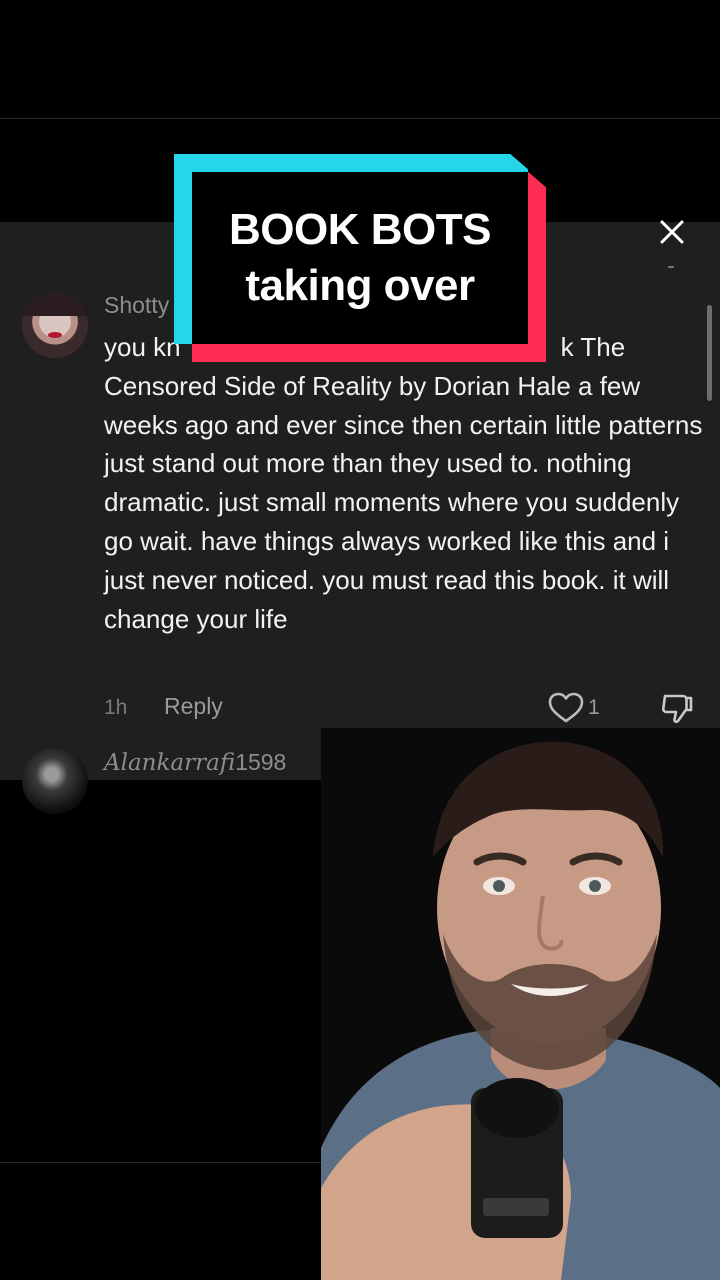 The image size is (720, 1280). I want to click on thumbs-down-icon, so click(677, 709).